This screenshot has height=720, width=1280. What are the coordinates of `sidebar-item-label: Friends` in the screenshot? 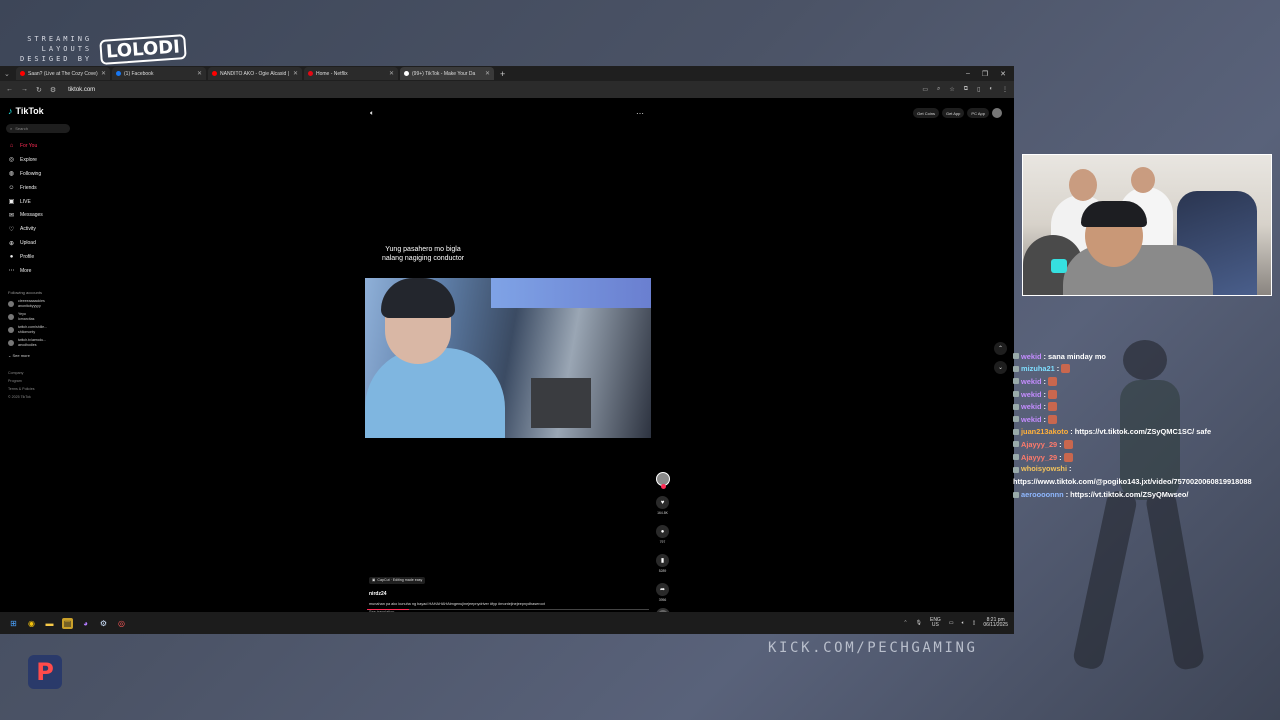 It's located at (28, 187).